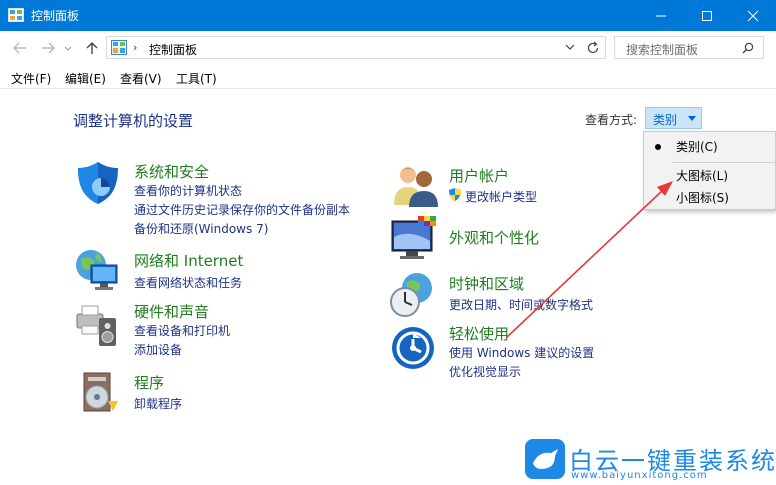 Image resolution: width=776 pixels, height=485 pixels. I want to click on annotation-arrow-icon, so click(589, 260).